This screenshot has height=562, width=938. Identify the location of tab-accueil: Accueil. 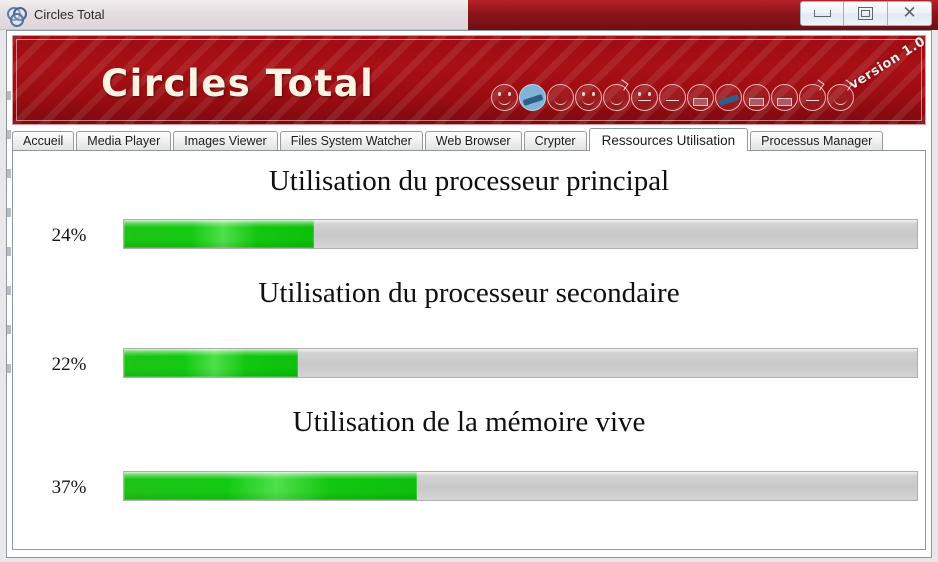
(43, 140).